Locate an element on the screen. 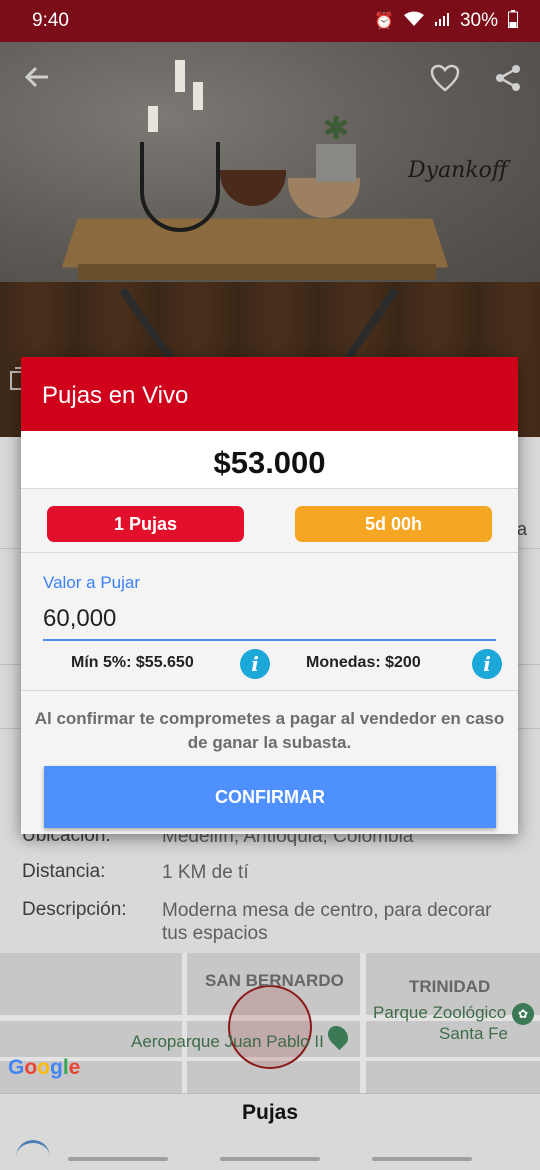  dialog-header: Pujas en Vivo is located at coordinates (269, 394).